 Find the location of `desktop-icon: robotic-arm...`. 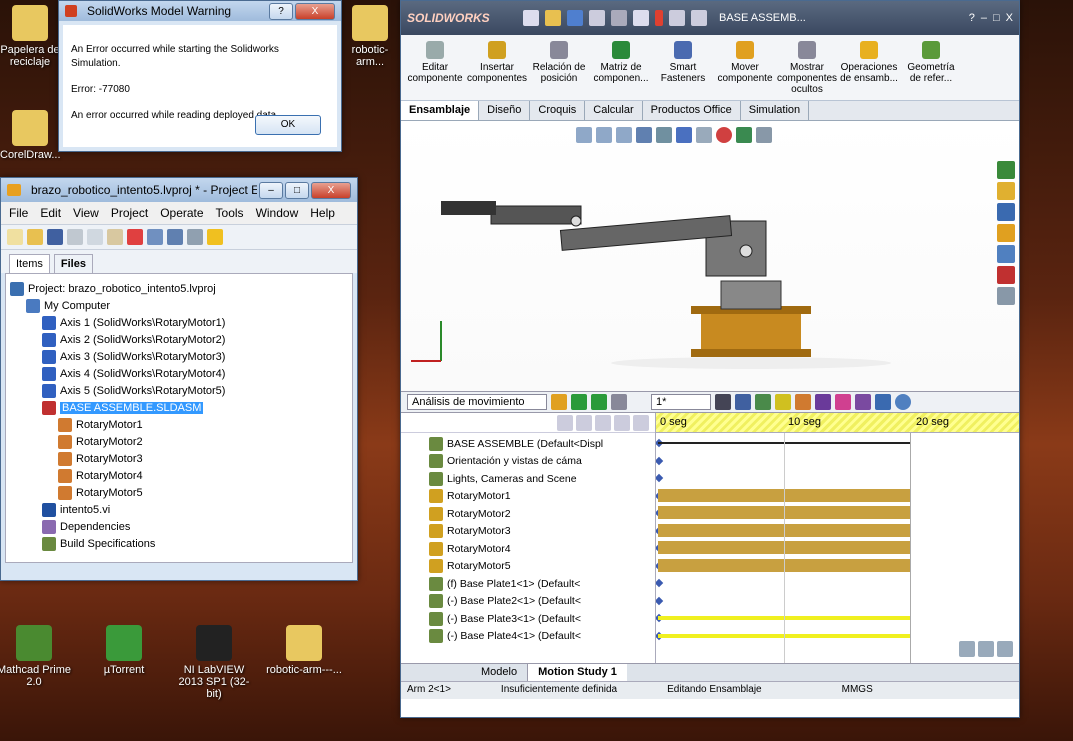

desktop-icon: robotic-arm... is located at coordinates (370, 36).